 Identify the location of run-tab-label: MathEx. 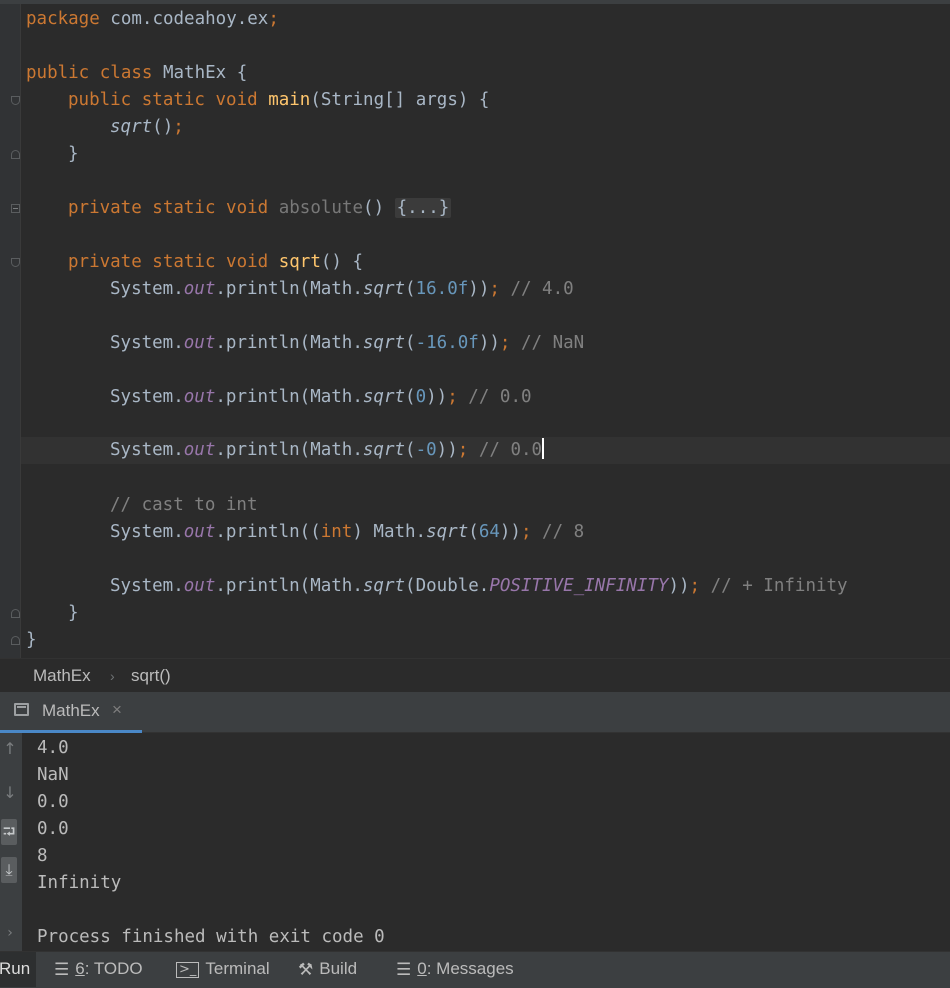
(71, 710).